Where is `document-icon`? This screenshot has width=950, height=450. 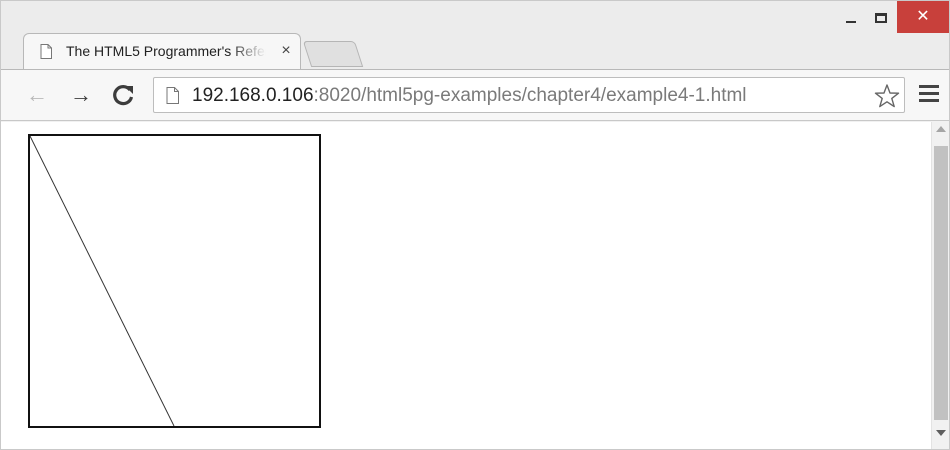 document-icon is located at coordinates (46, 51).